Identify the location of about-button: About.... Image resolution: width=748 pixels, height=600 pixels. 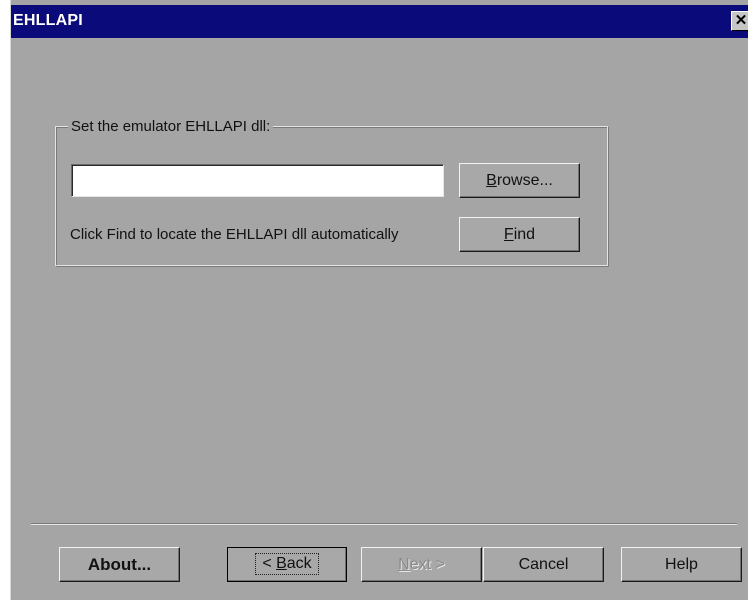
(119, 564).